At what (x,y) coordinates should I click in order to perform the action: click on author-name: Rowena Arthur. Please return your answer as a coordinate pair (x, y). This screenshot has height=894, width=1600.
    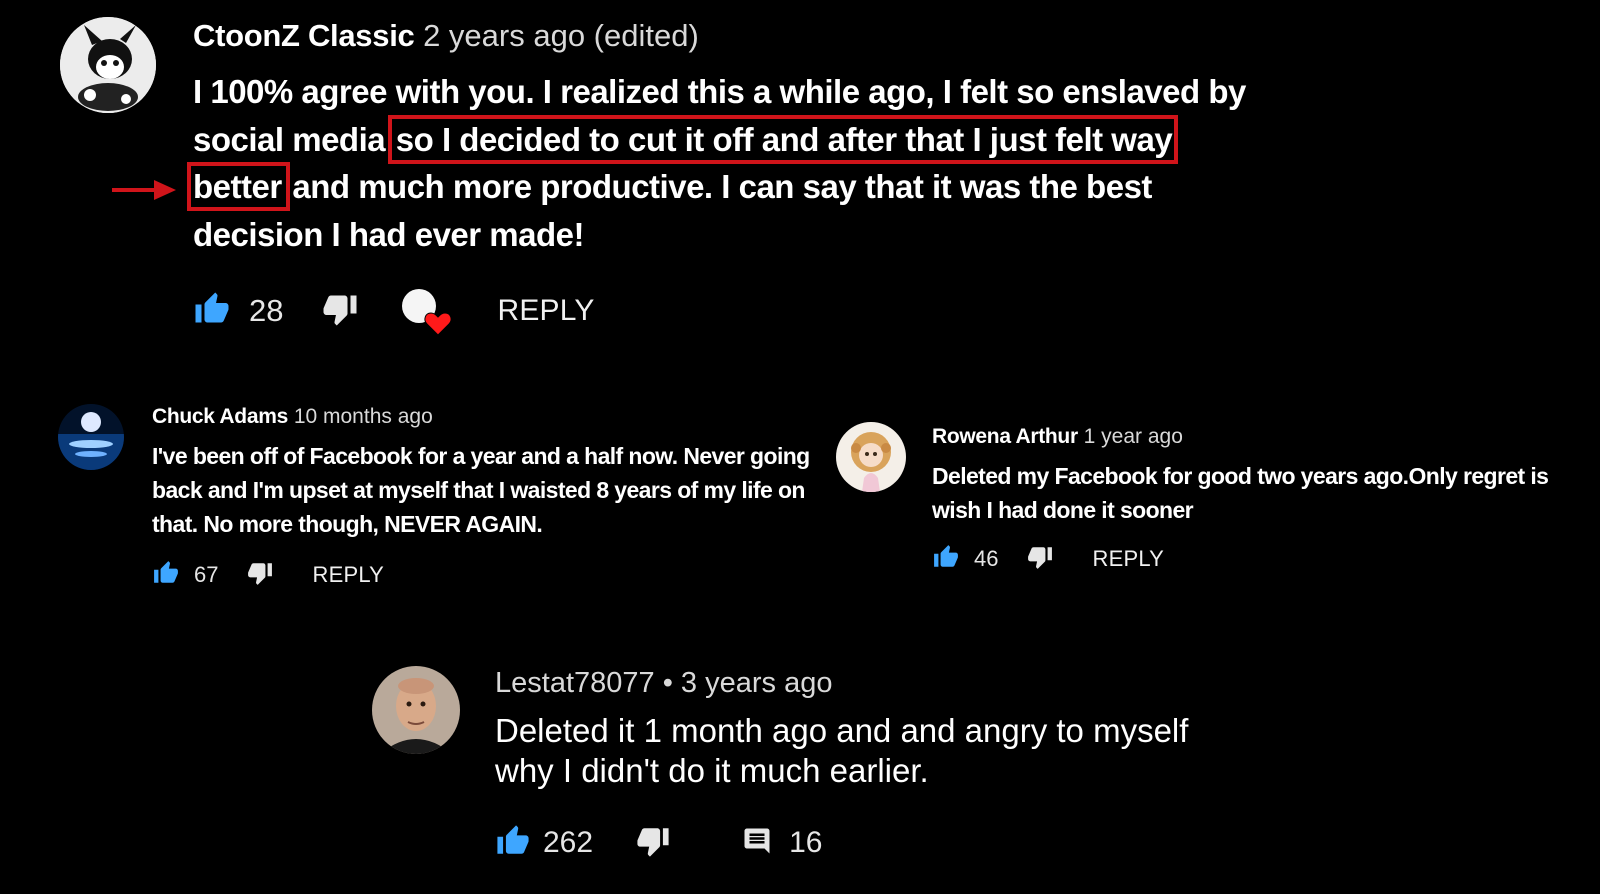
    Looking at the image, I should click on (1005, 436).